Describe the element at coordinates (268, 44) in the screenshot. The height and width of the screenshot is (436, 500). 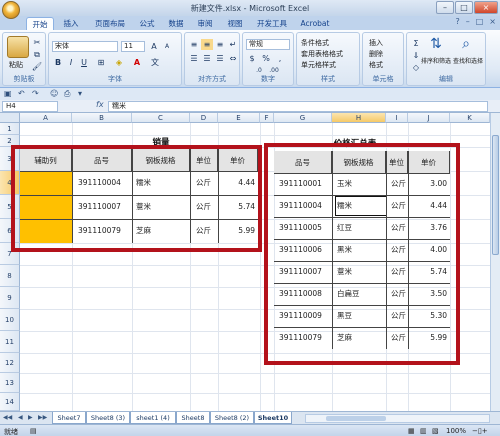
I see `number-format-select: 常规` at that location.